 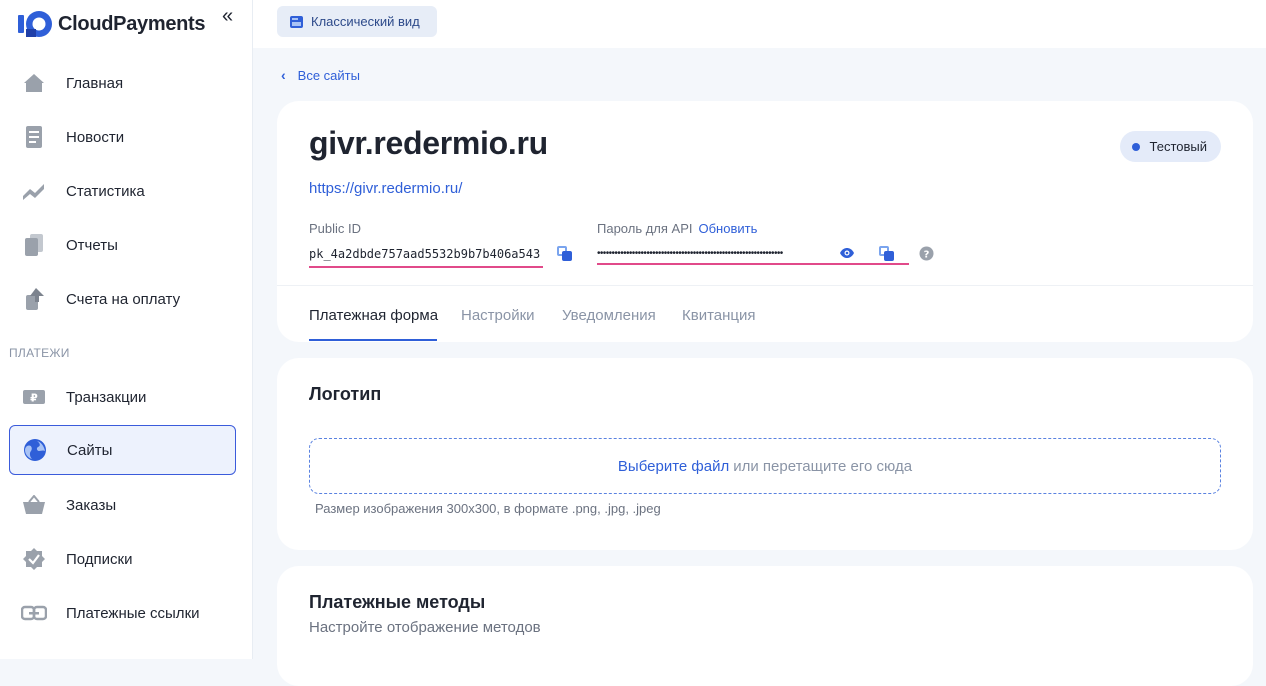 I want to click on classic-view-button: Классический вид, so click(x=357, y=21).